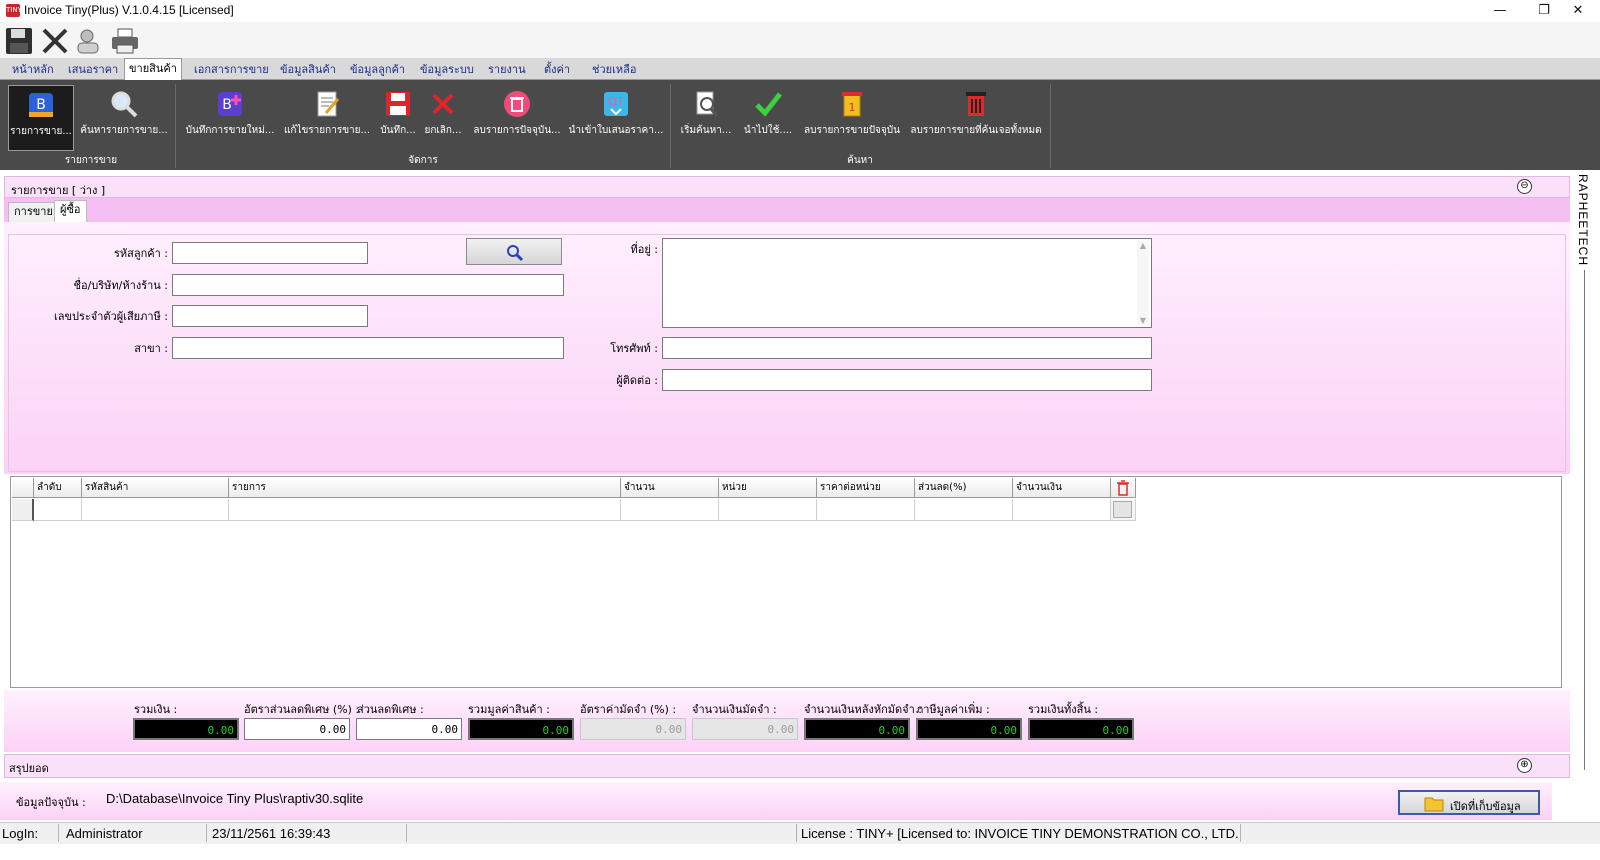 The height and width of the screenshot is (860, 1600). What do you see at coordinates (644, 249) in the screenshot?
I see `address-label: ที่อยู่ :` at bounding box center [644, 249].